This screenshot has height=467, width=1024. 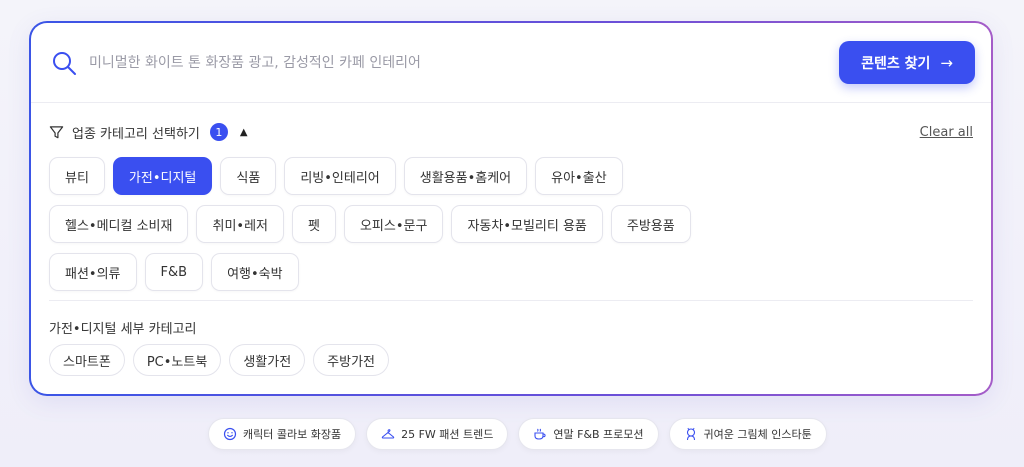 I want to click on category-chip: 뷰티, so click(x=77, y=176).